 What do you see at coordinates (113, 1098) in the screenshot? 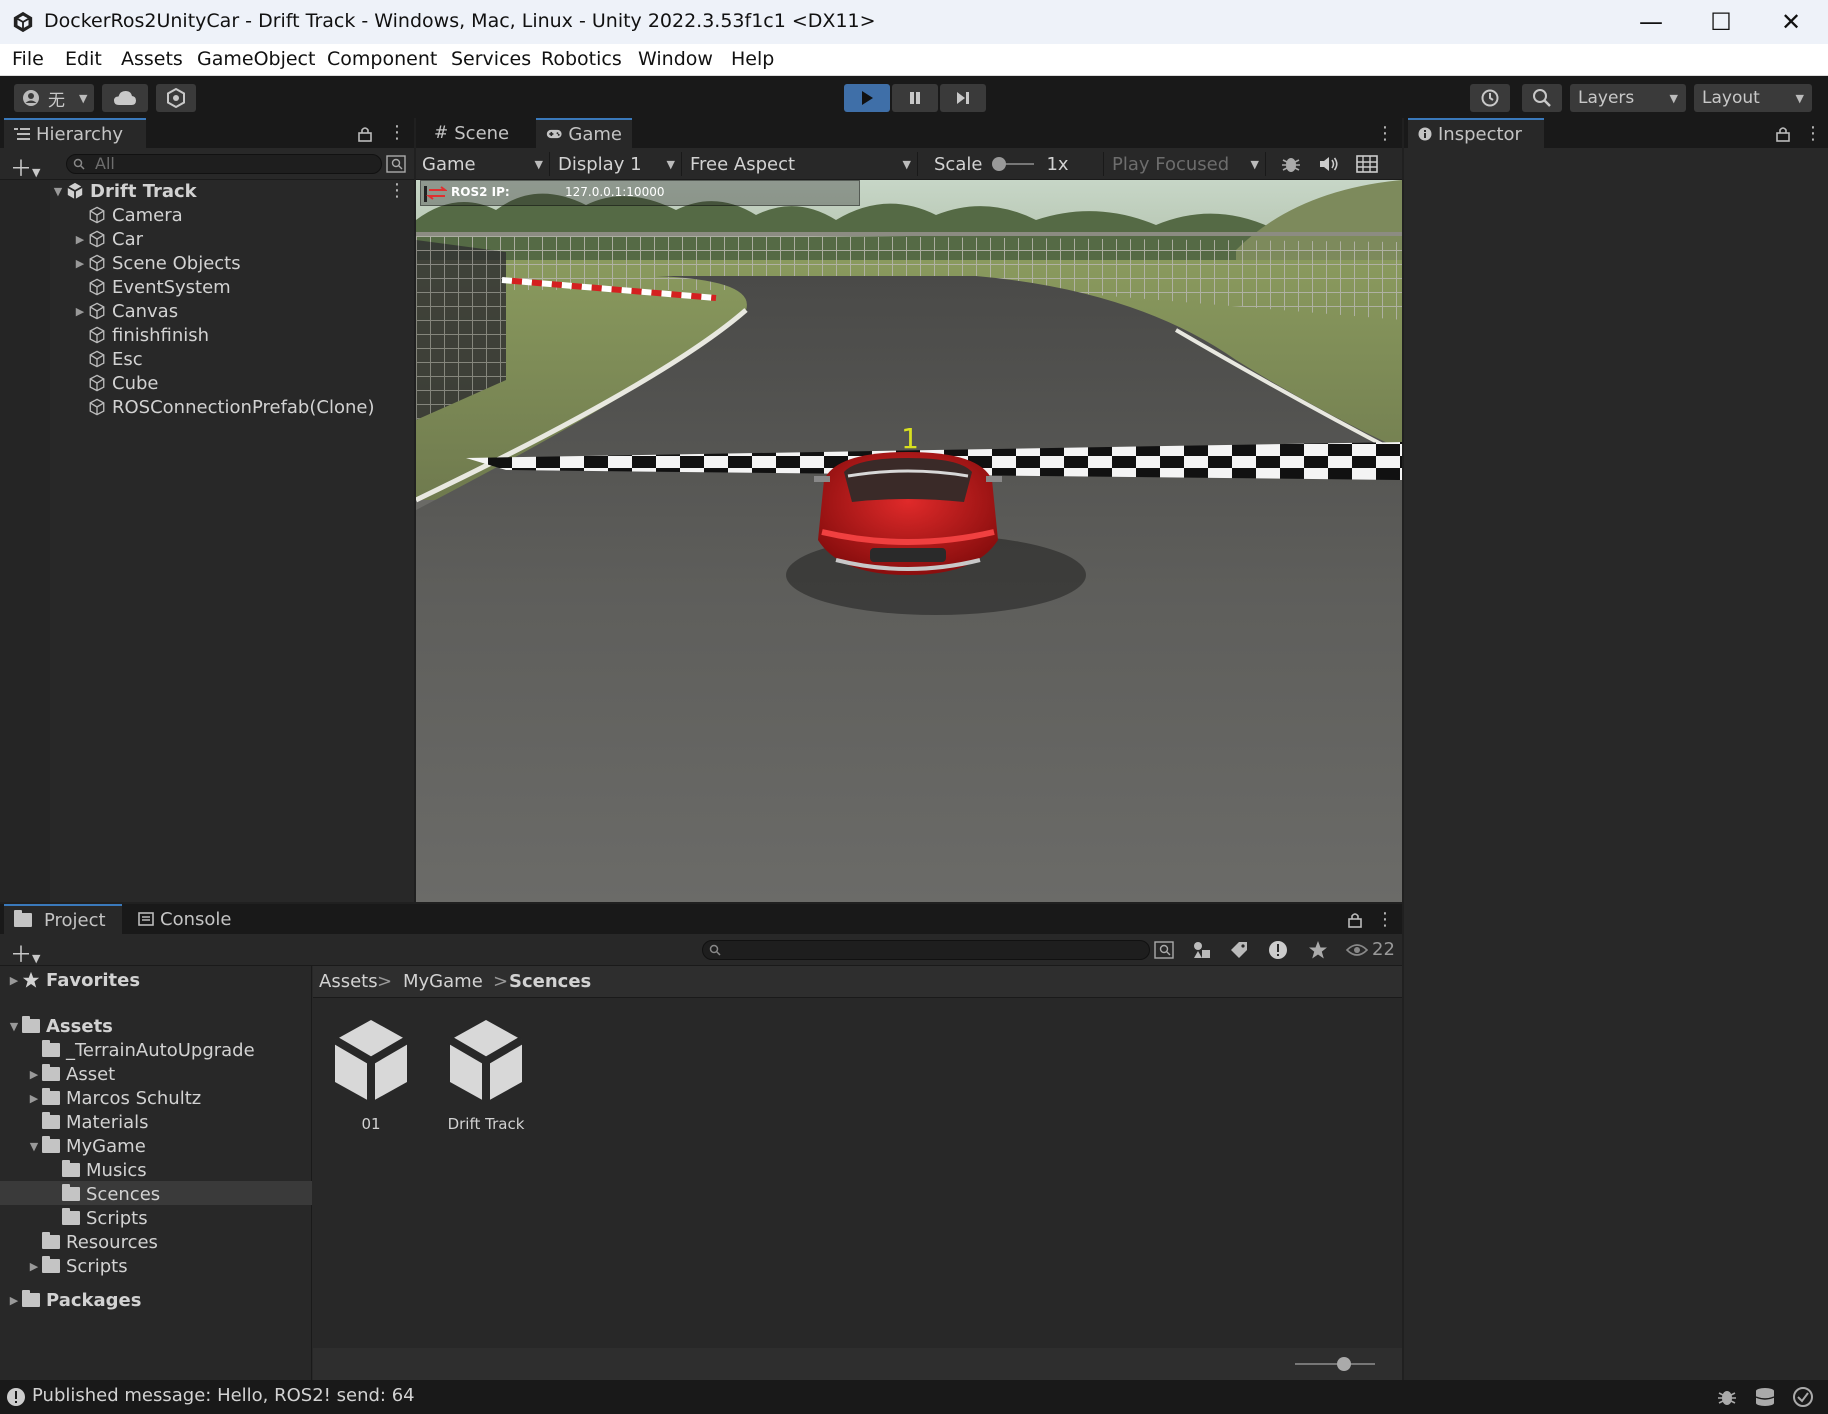
I see `project-folder-row: ▶ Marcos Schultz` at bounding box center [113, 1098].